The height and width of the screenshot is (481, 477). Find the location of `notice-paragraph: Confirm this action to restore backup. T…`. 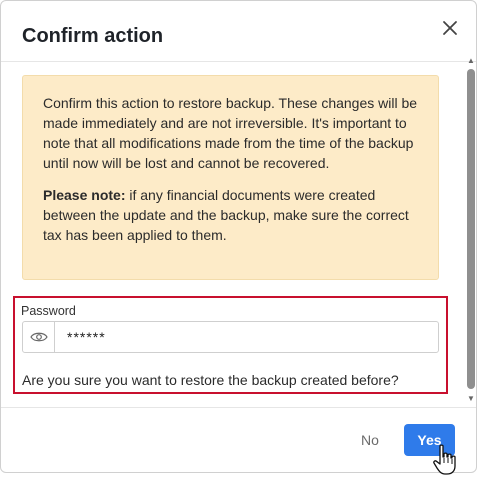

notice-paragraph: Confirm this action to restore backup. T… is located at coordinates (230, 133).